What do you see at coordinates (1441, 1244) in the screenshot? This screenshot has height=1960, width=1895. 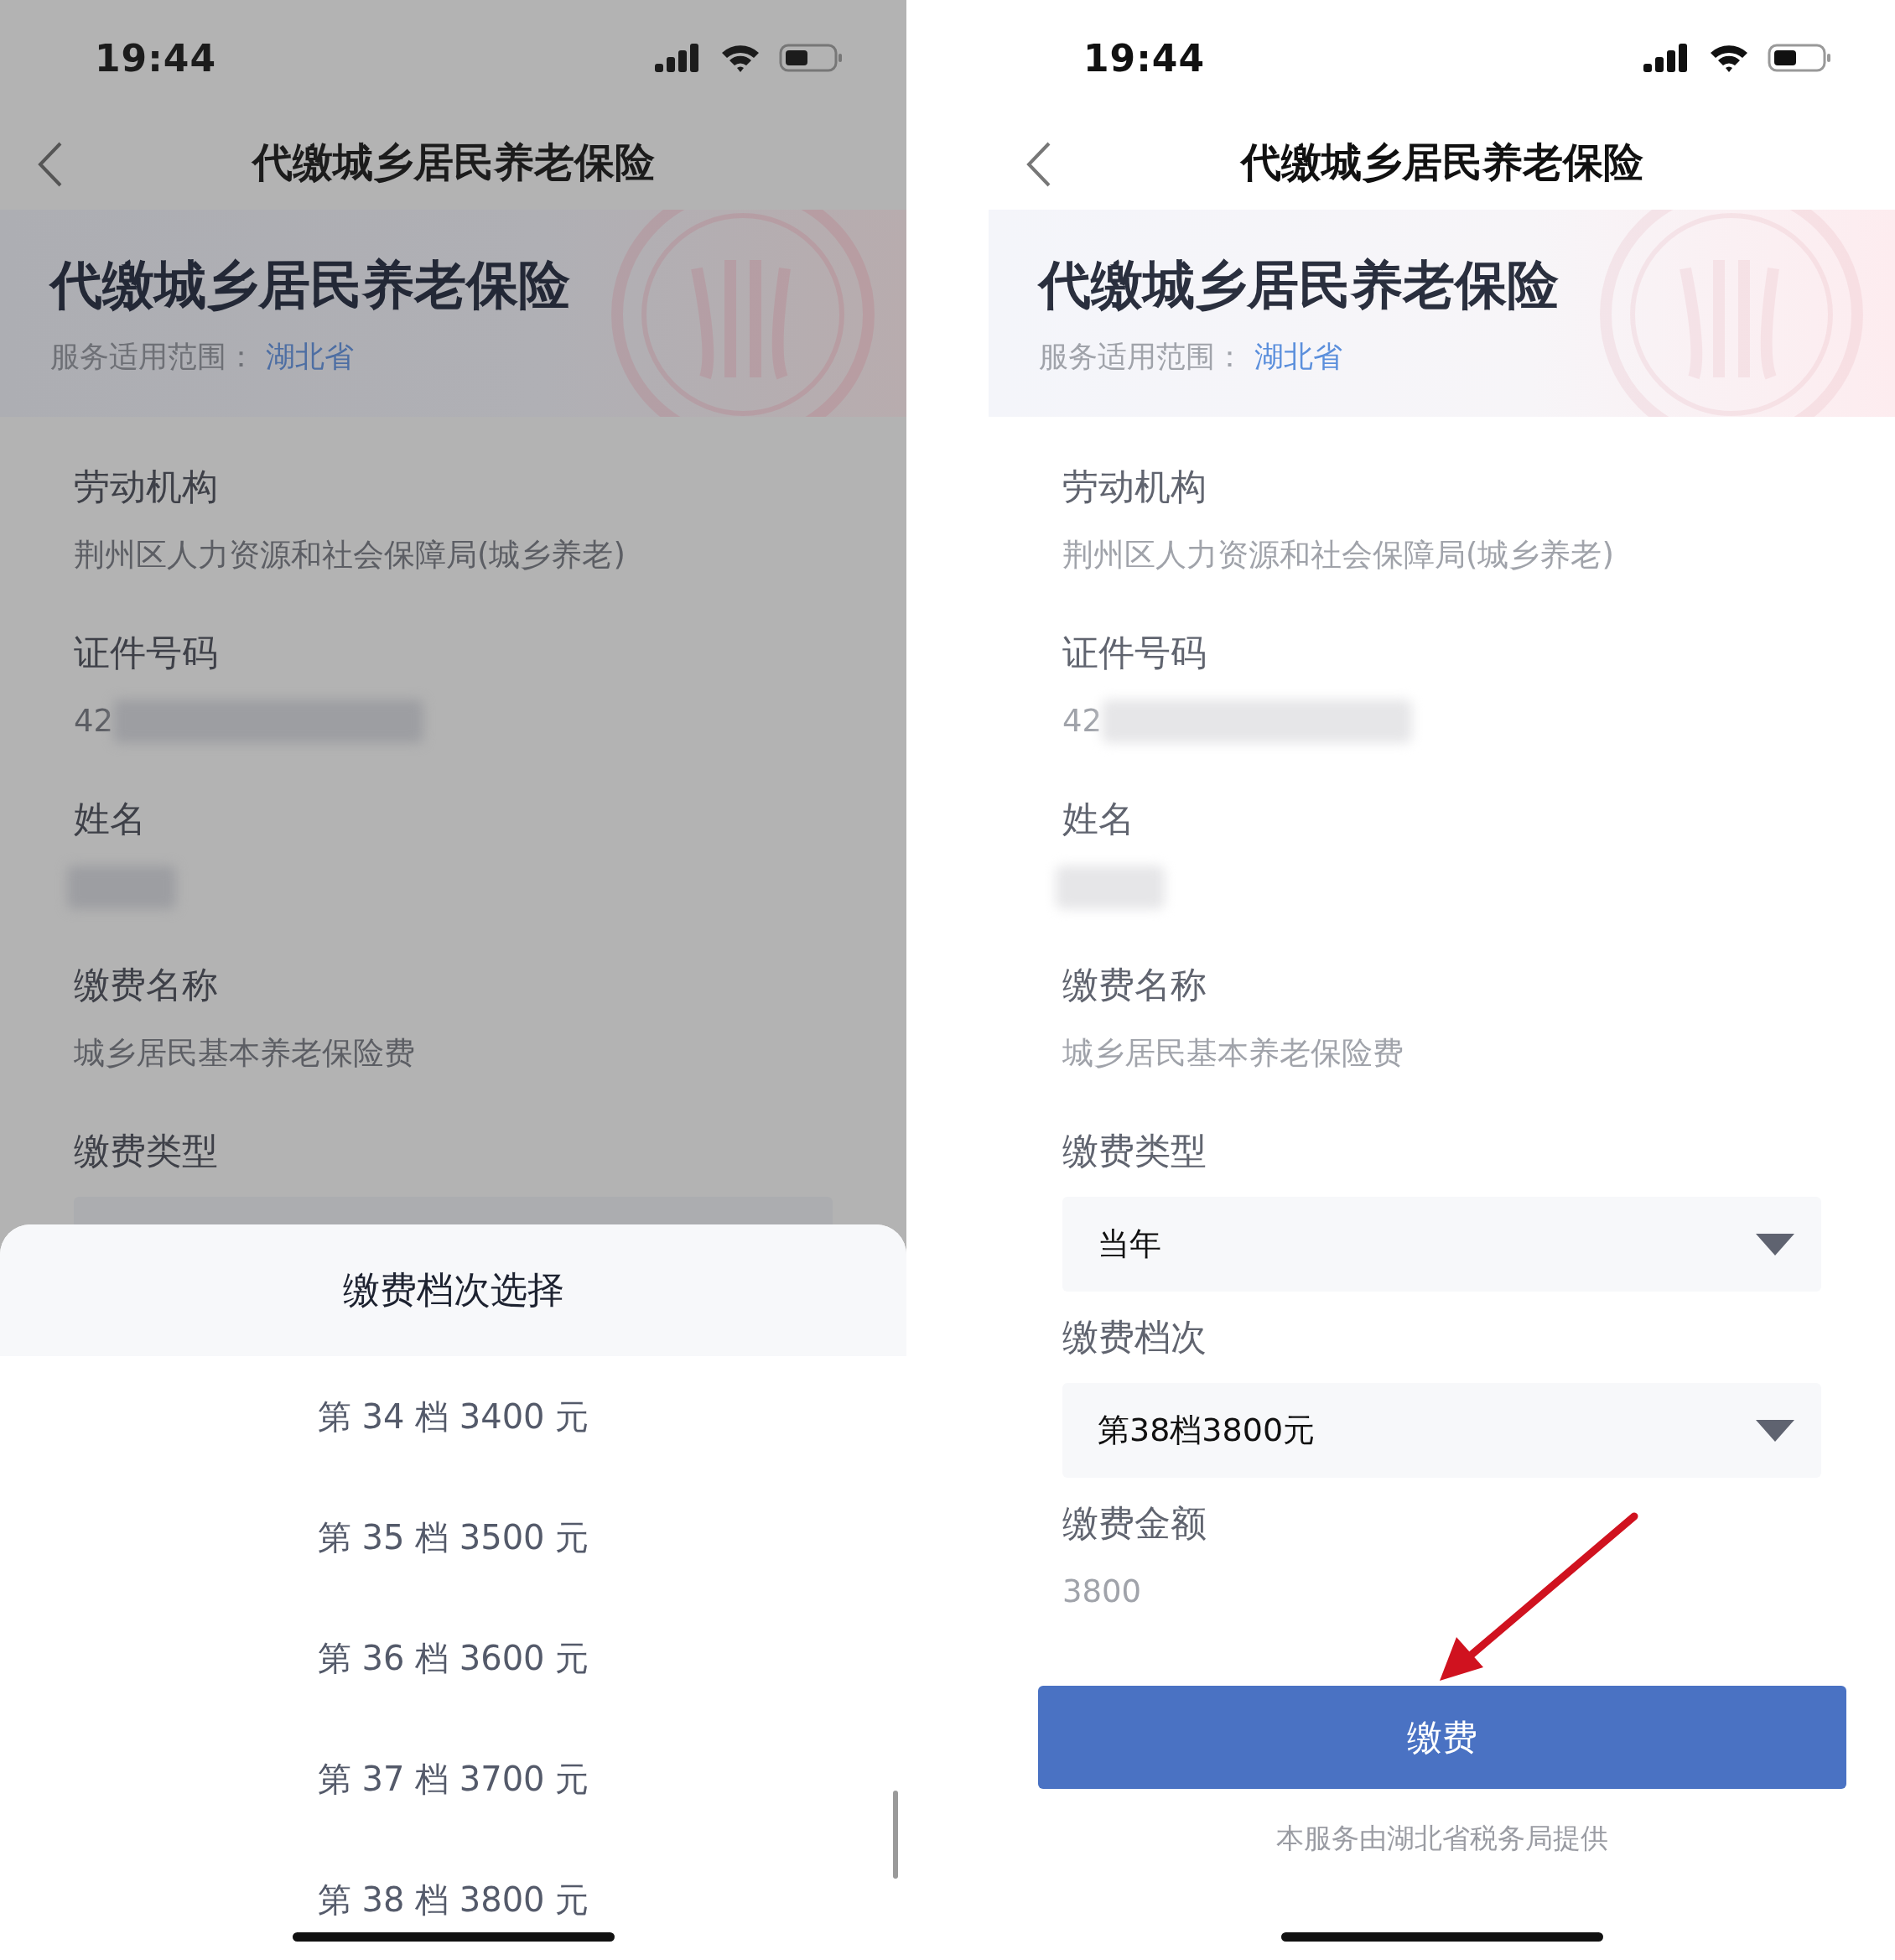 I see `dropdown-field: 当年` at bounding box center [1441, 1244].